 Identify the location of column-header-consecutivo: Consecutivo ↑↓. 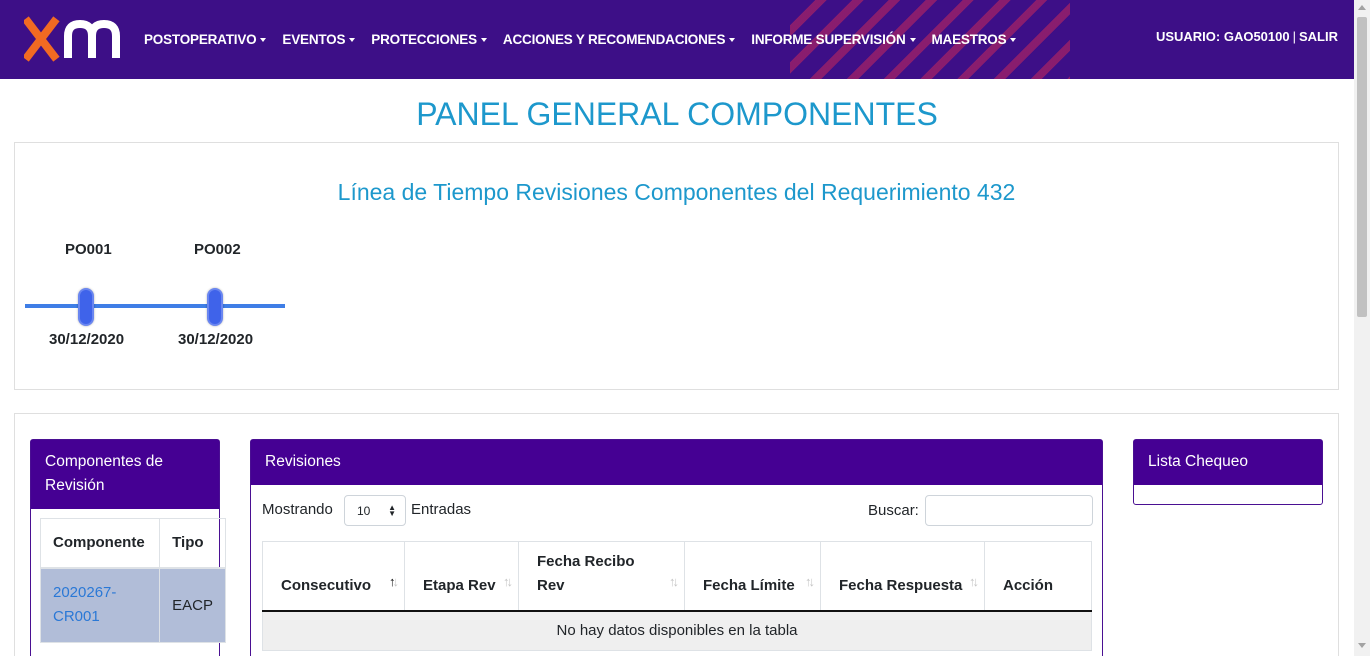
(333, 576).